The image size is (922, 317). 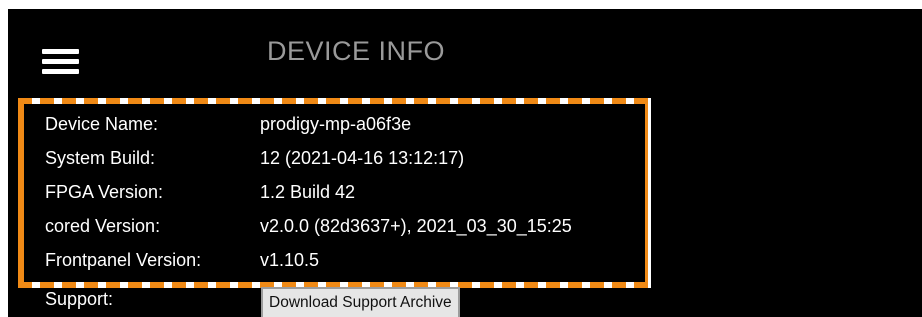 What do you see at coordinates (79, 299) in the screenshot?
I see `support-label: Support:` at bounding box center [79, 299].